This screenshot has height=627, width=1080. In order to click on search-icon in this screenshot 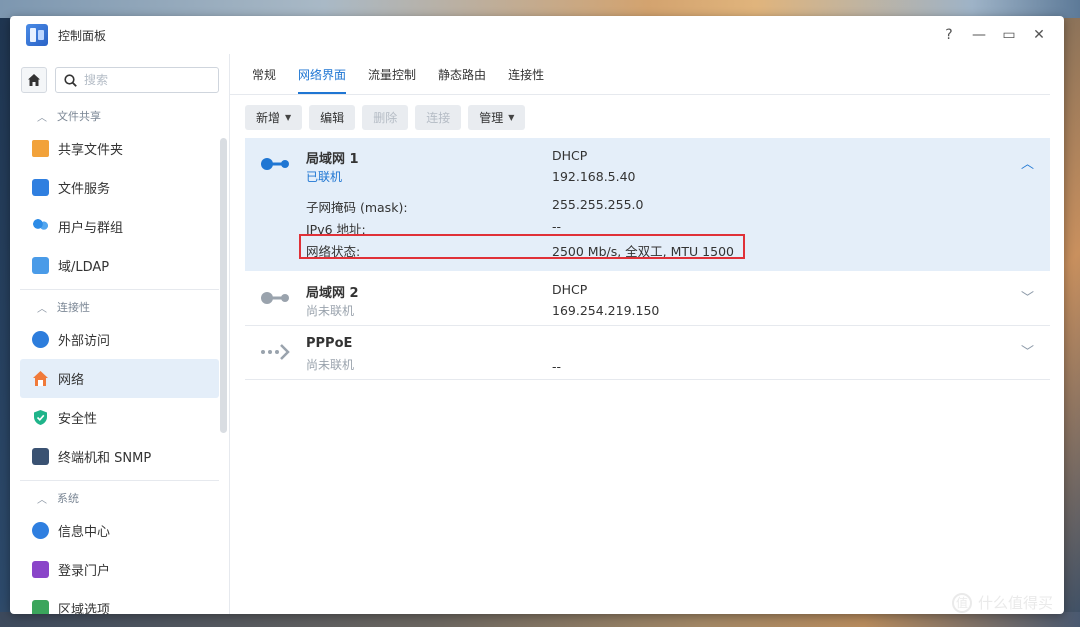, I will do `click(70, 80)`.